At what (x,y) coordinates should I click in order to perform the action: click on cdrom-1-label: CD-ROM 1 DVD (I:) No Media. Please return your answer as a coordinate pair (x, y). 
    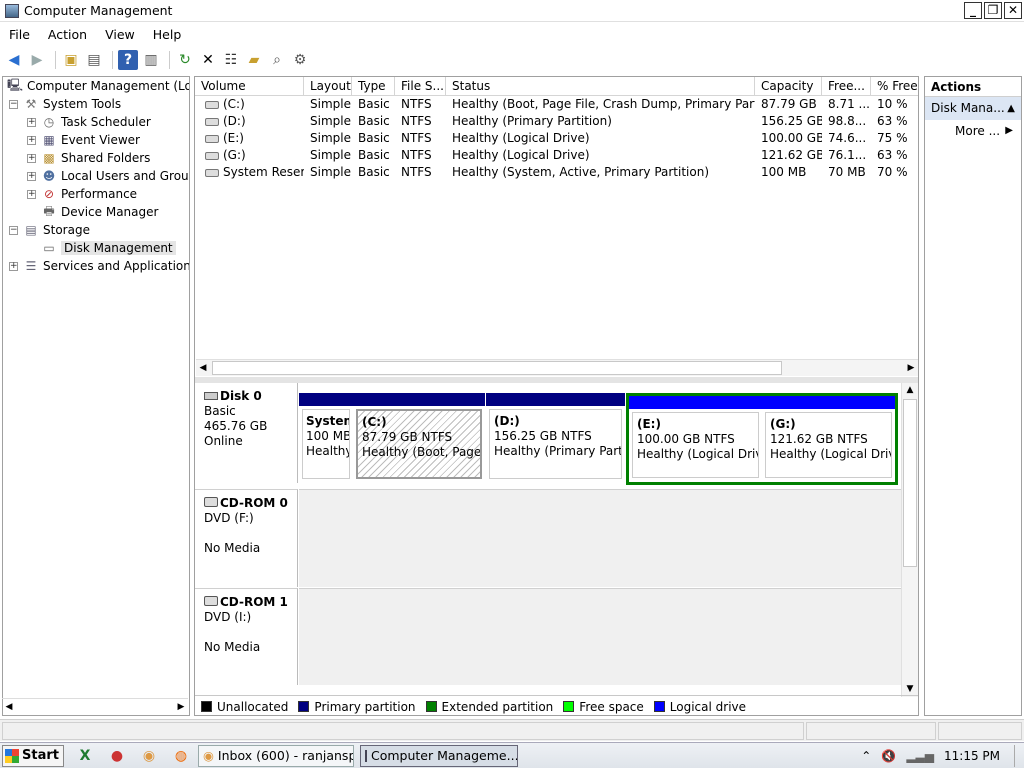
    Looking at the image, I should click on (246, 636).